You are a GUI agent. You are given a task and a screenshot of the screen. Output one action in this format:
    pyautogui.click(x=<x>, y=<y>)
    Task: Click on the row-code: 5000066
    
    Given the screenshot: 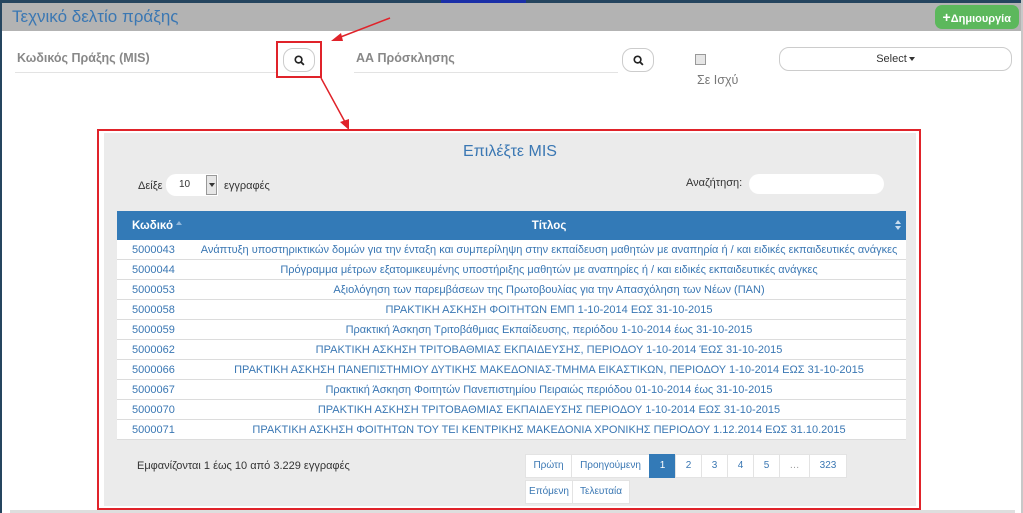 What is the action you would take?
    pyautogui.click(x=154, y=369)
    